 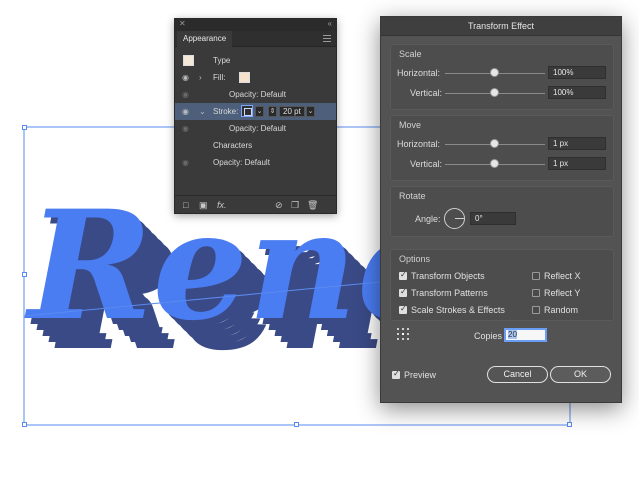 What do you see at coordinates (244, 77) in the screenshot?
I see `fill-swatch` at bounding box center [244, 77].